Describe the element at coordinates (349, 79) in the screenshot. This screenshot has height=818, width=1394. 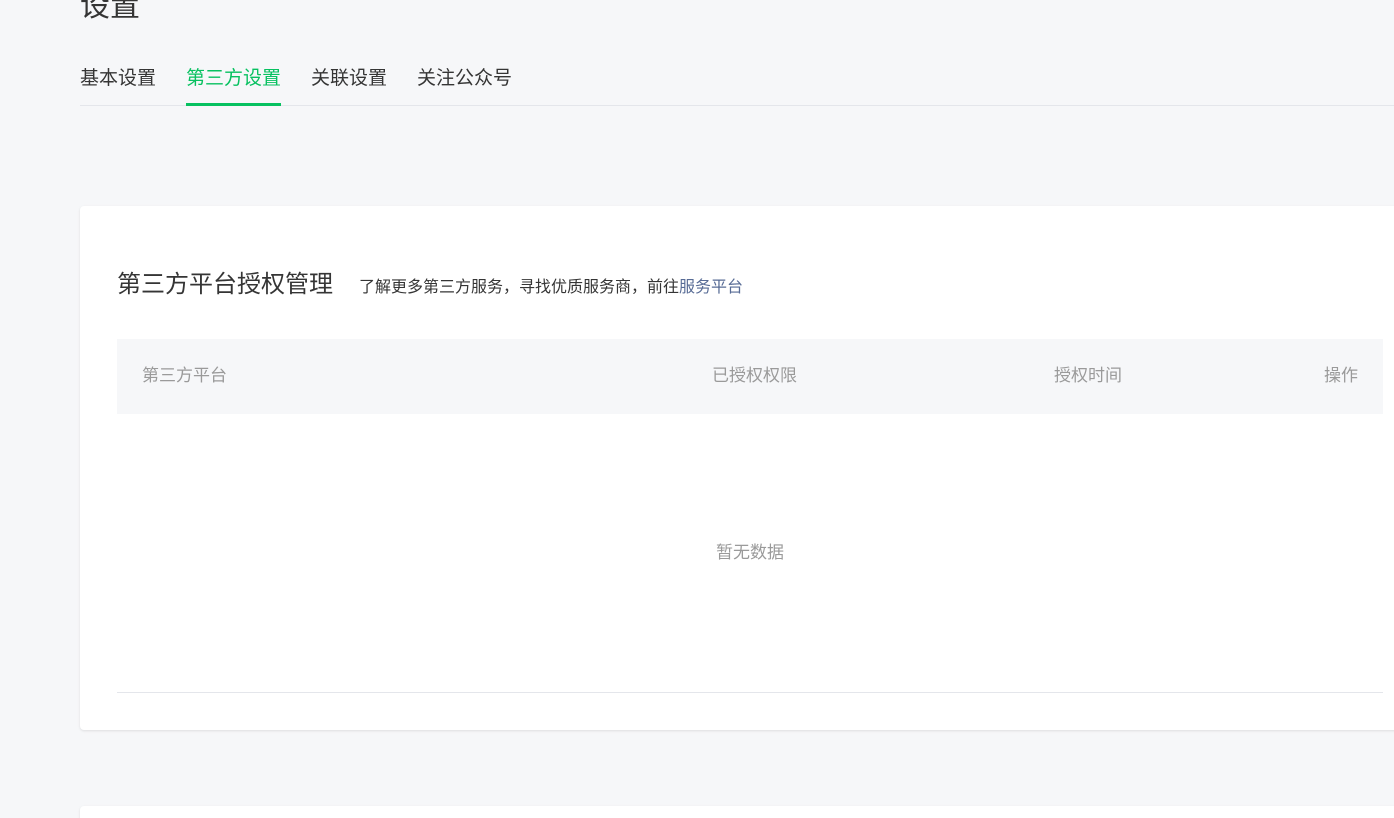
I see `tab-association-settings: 关联设置` at that location.